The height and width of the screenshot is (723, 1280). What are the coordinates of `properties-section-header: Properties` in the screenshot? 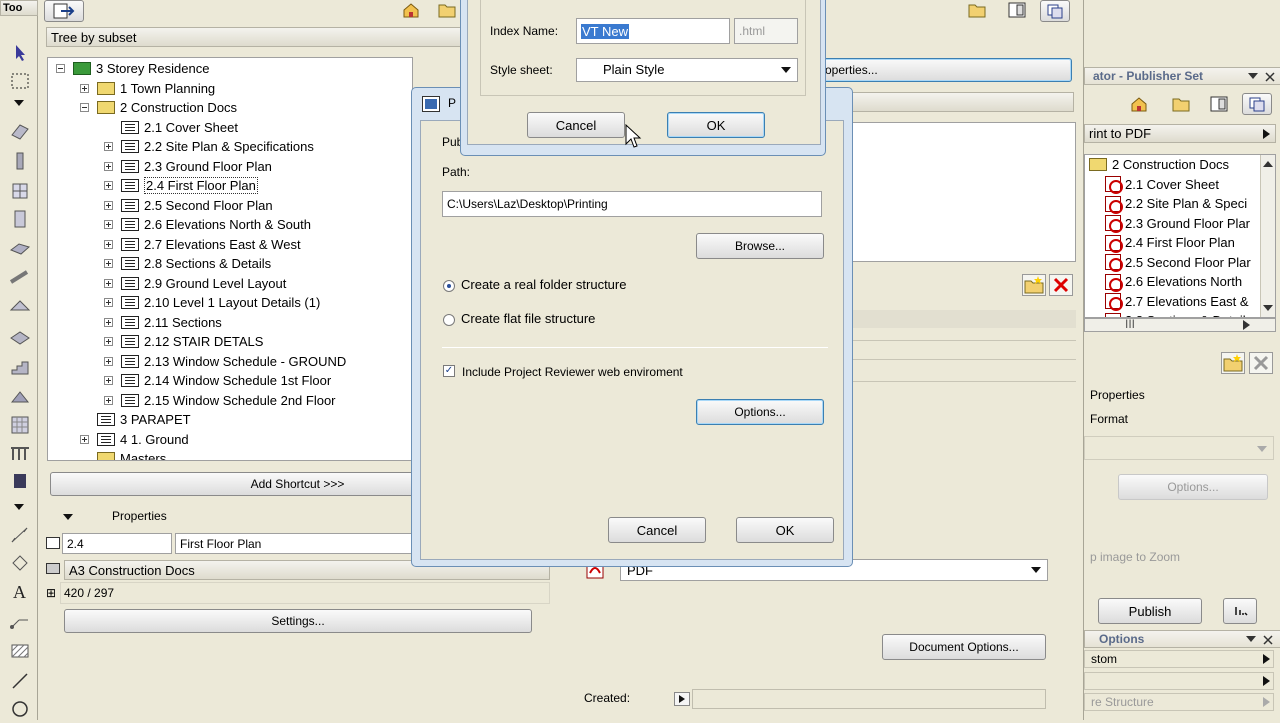 It's located at (212, 517).